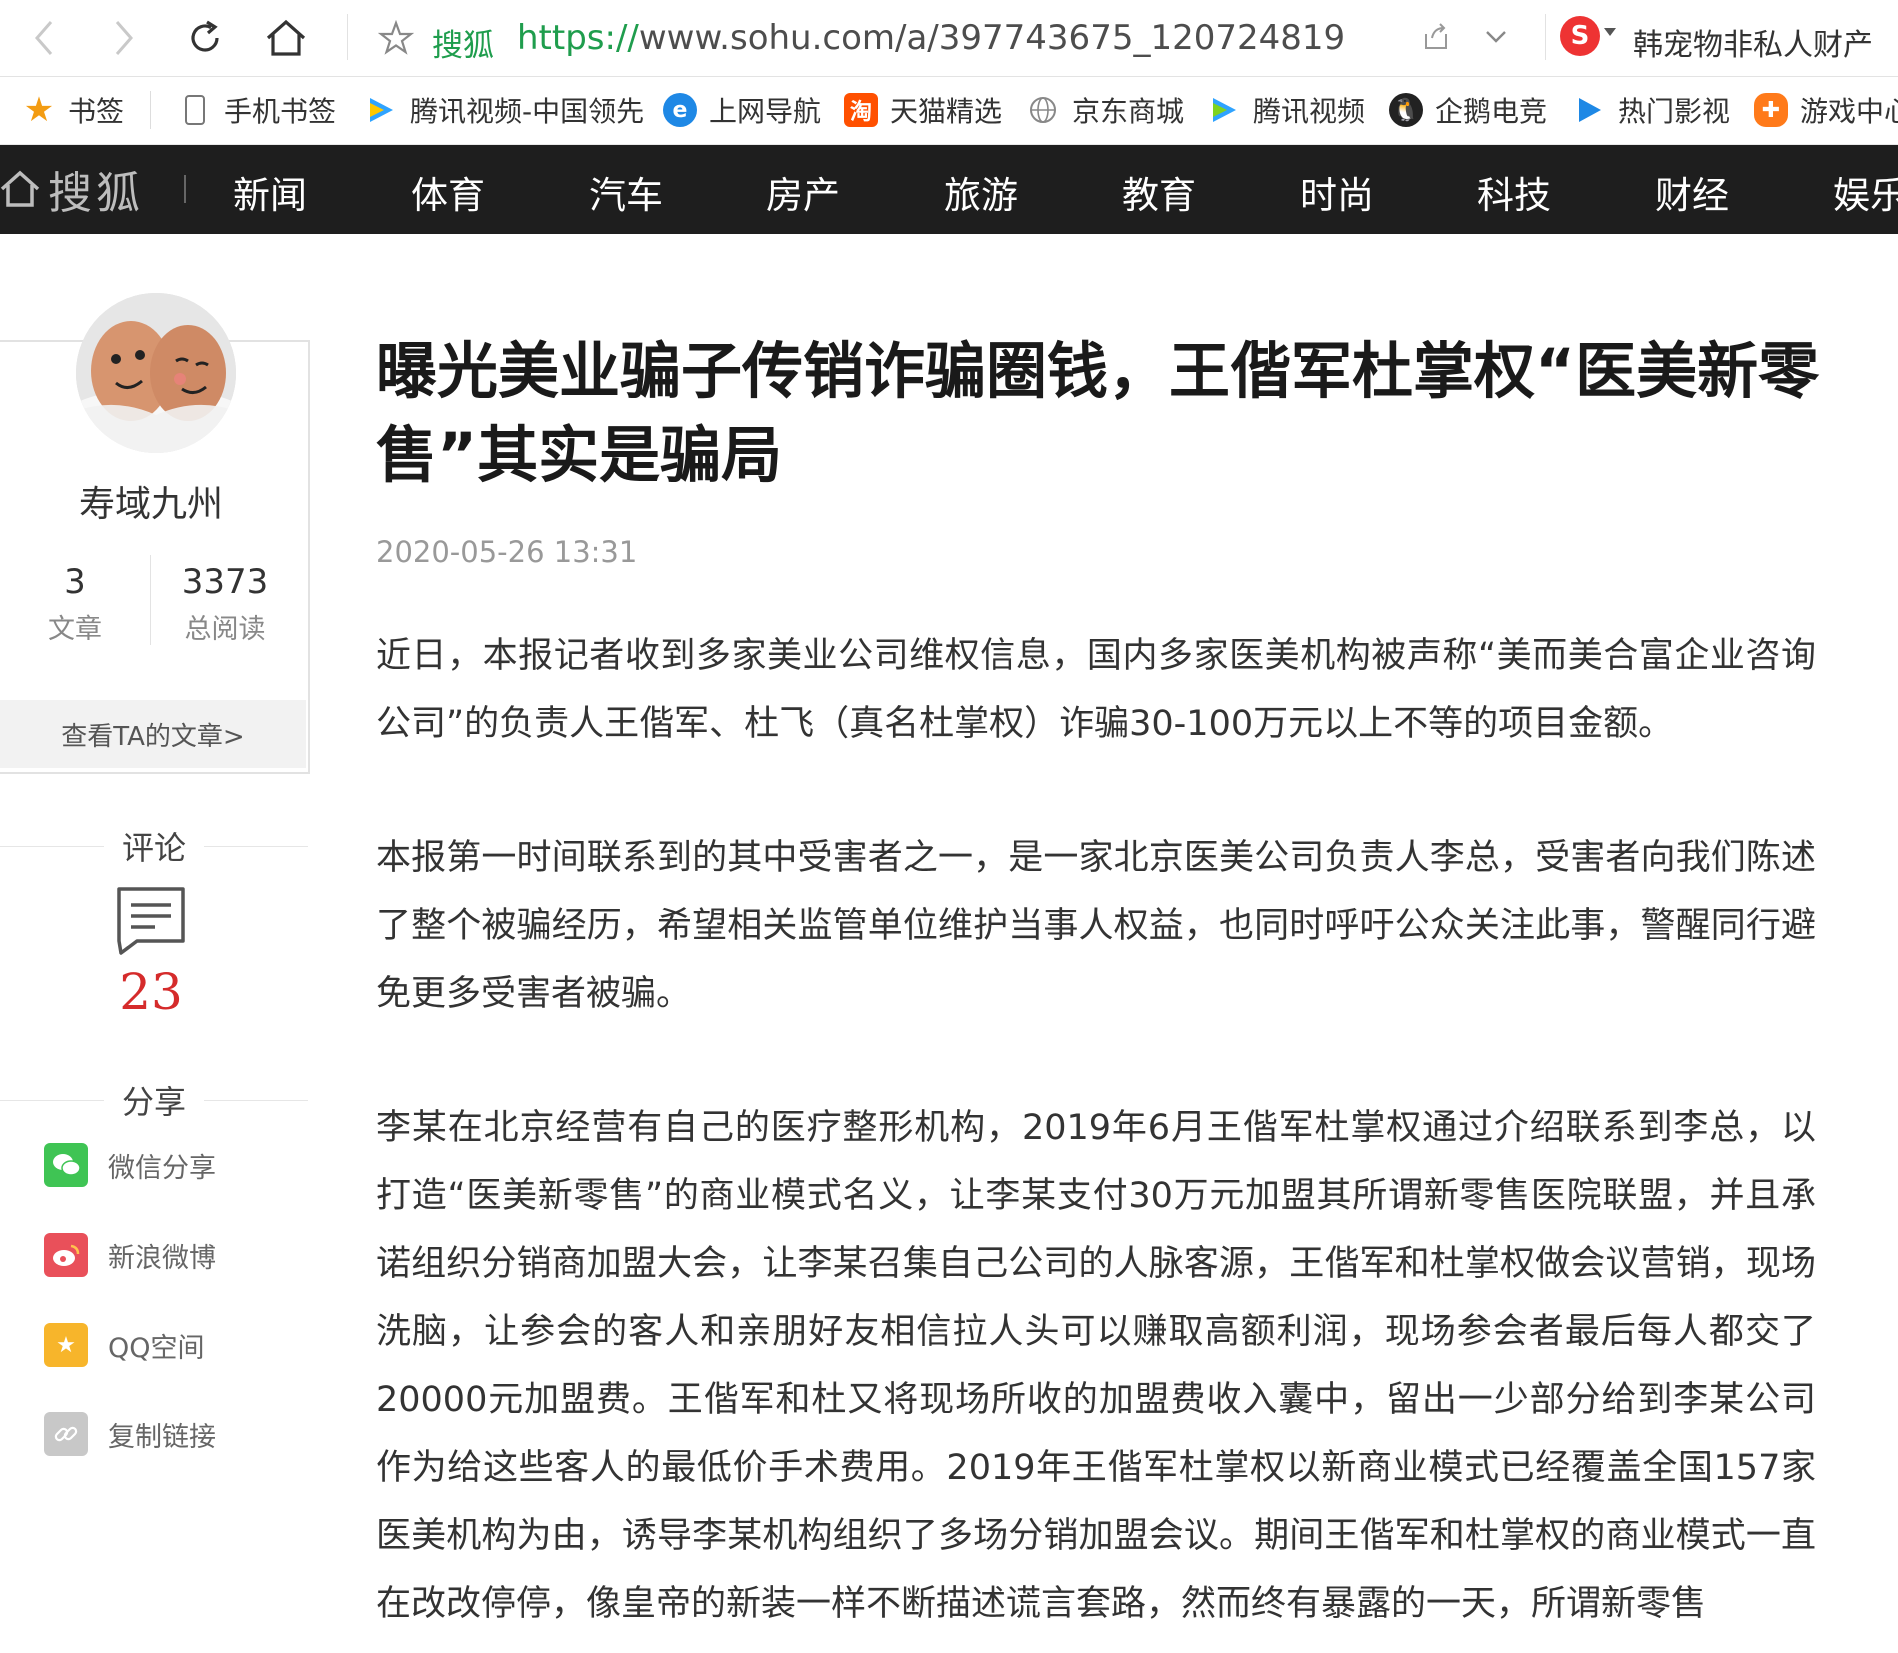 The height and width of the screenshot is (1653, 1898). Describe the element at coordinates (1692, 192) in the screenshot. I see `nav-finance: 财经` at that location.